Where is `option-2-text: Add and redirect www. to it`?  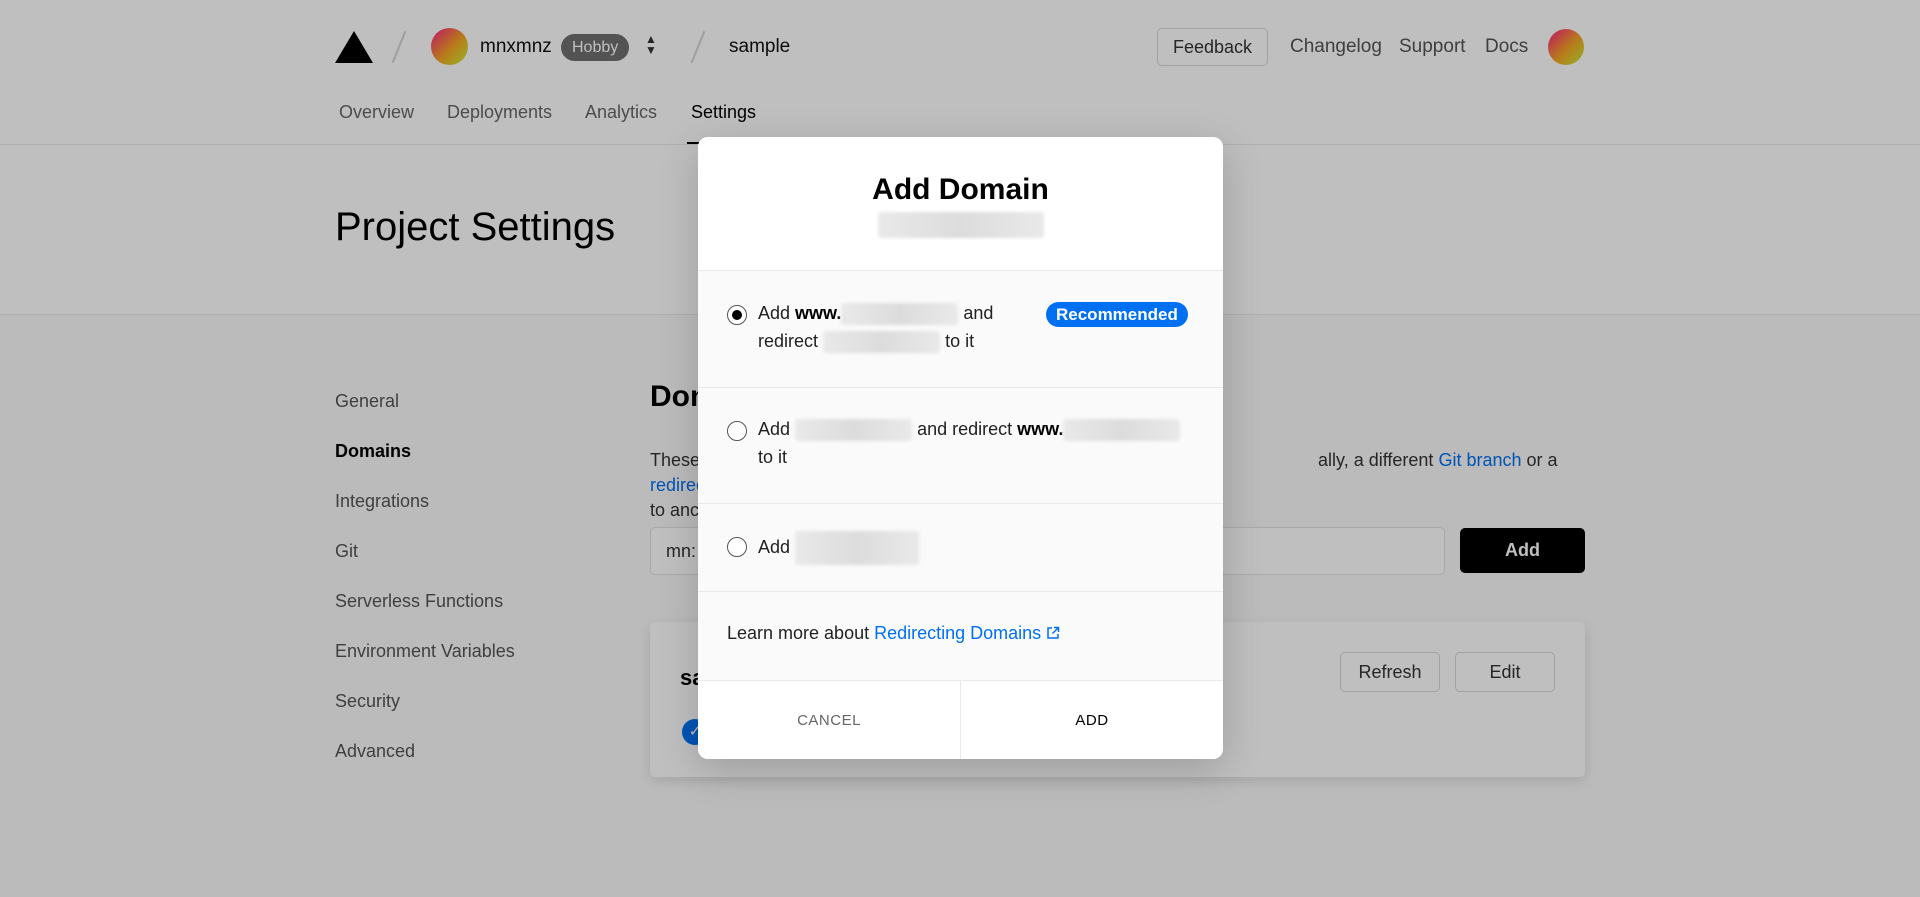
option-2-text: Add and redirect www. to it is located at coordinates (969, 443).